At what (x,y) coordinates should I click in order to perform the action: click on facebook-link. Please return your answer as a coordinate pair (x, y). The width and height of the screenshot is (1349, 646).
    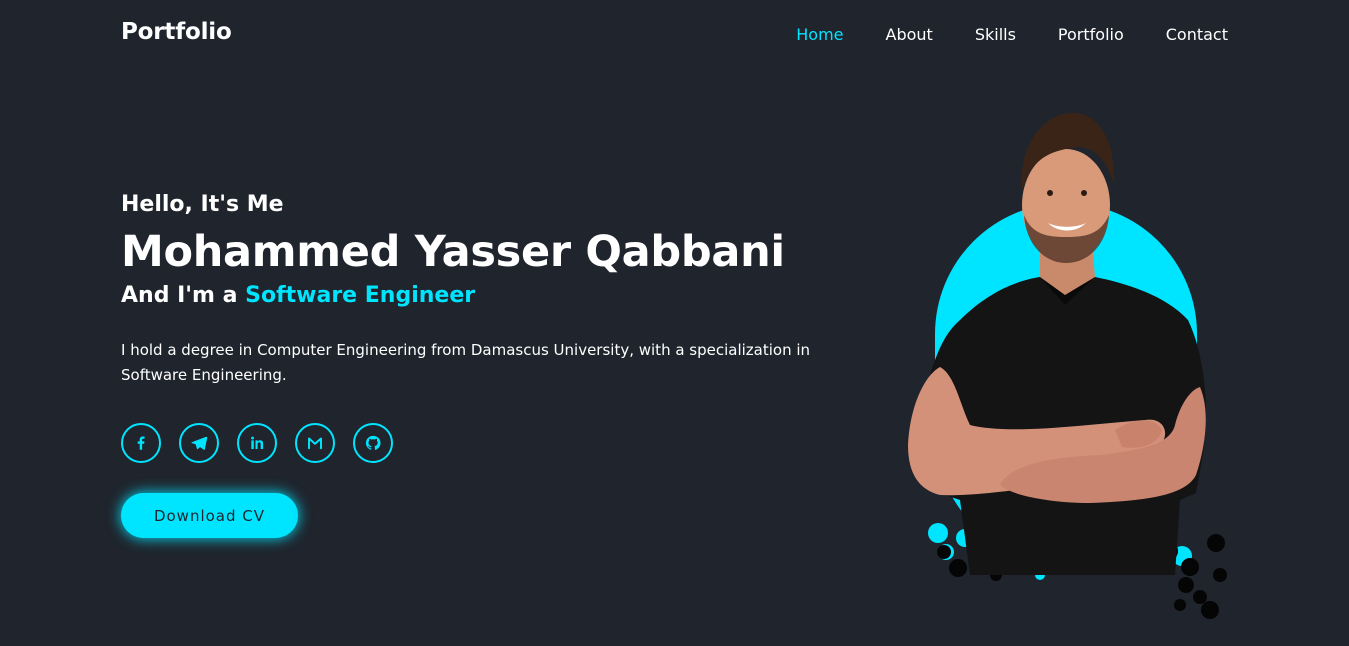
    Looking at the image, I should click on (141, 443).